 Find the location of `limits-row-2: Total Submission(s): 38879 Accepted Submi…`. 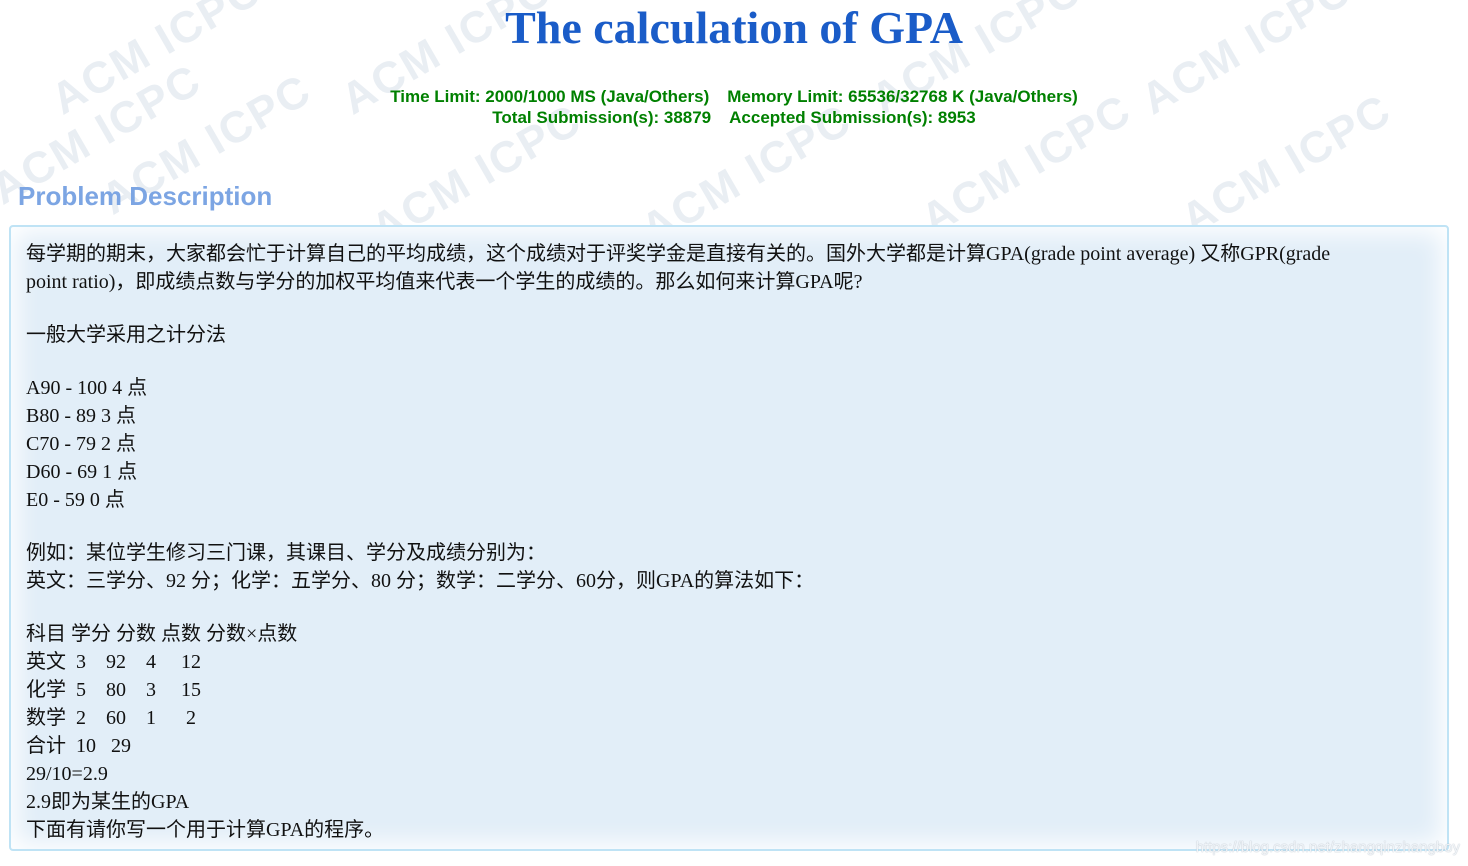

limits-row-2: Total Submission(s): 38879 Accepted Submi… is located at coordinates (734, 117).